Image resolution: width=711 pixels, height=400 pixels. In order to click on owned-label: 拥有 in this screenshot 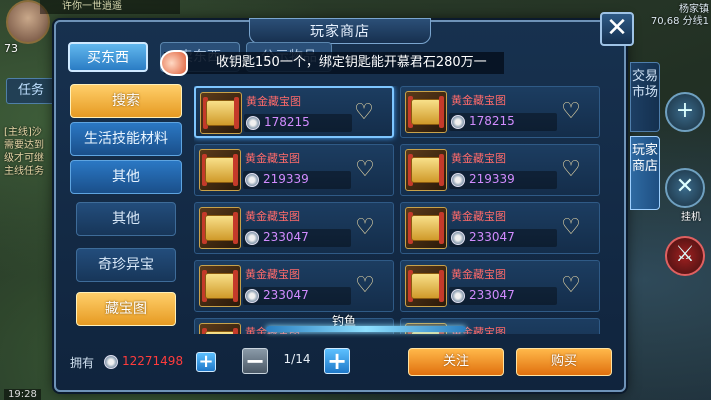, I will do `click(82, 363)`.